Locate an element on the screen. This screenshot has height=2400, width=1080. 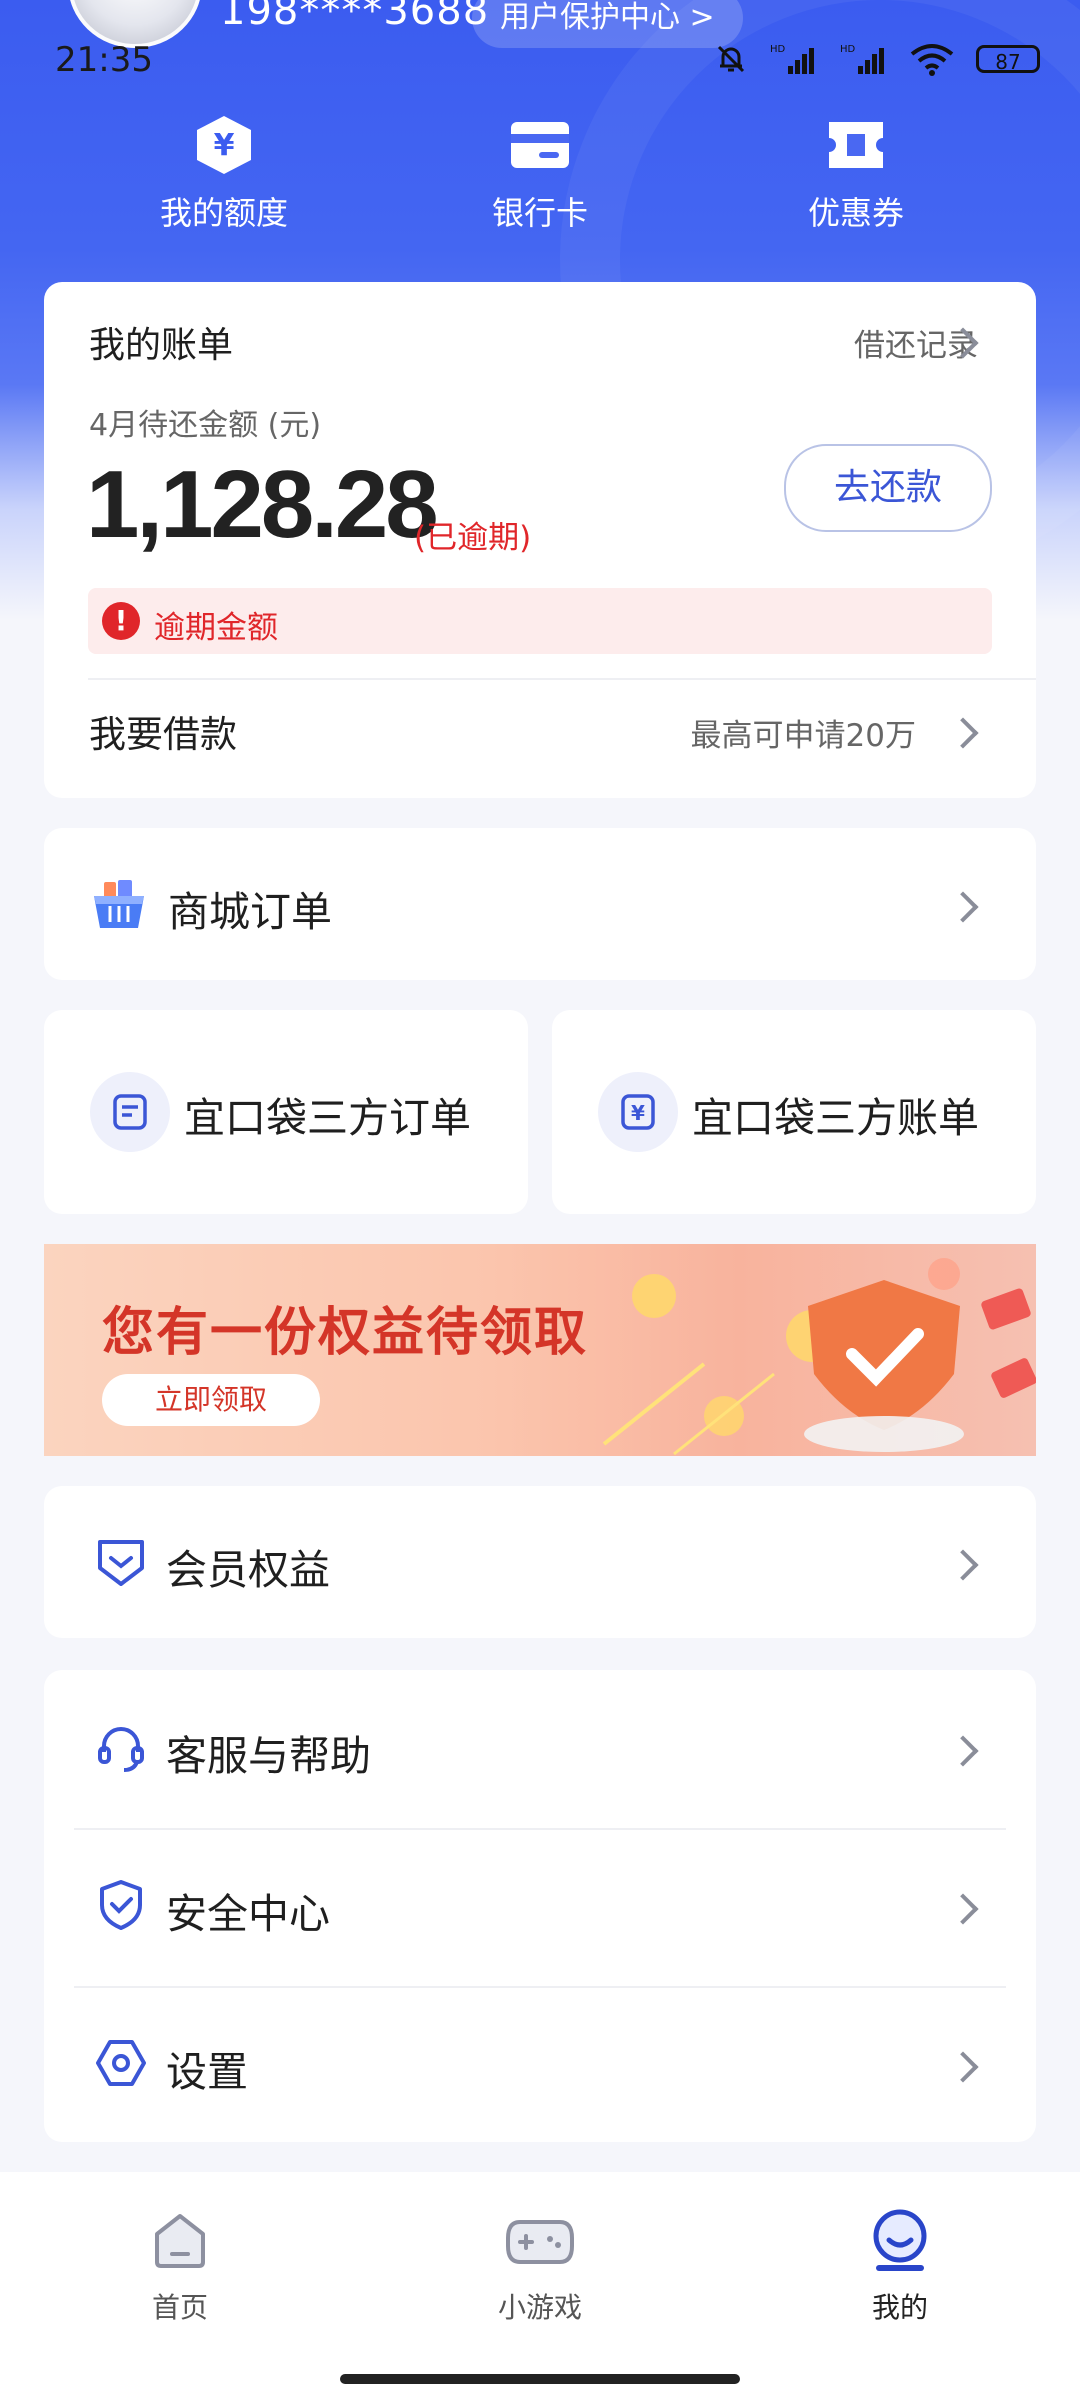
quick-action-label: 我的额度 is located at coordinates (223, 213).